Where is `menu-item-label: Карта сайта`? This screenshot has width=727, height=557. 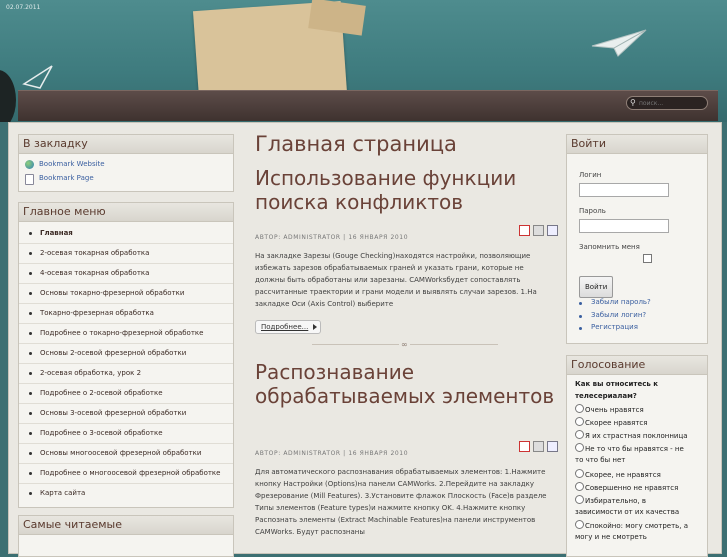
menu-item-label: Карта сайта is located at coordinates (63, 493).